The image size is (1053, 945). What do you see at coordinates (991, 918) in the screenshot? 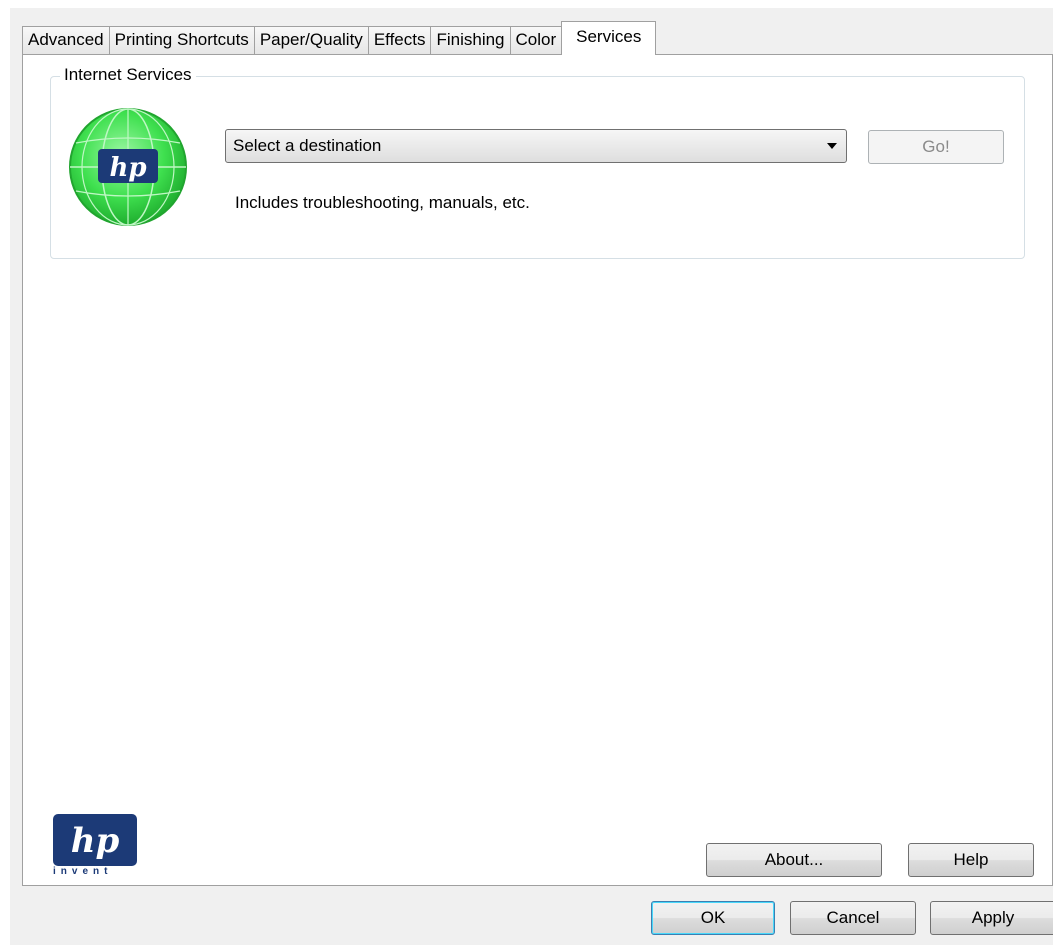
I see `apply-button: Apply` at bounding box center [991, 918].